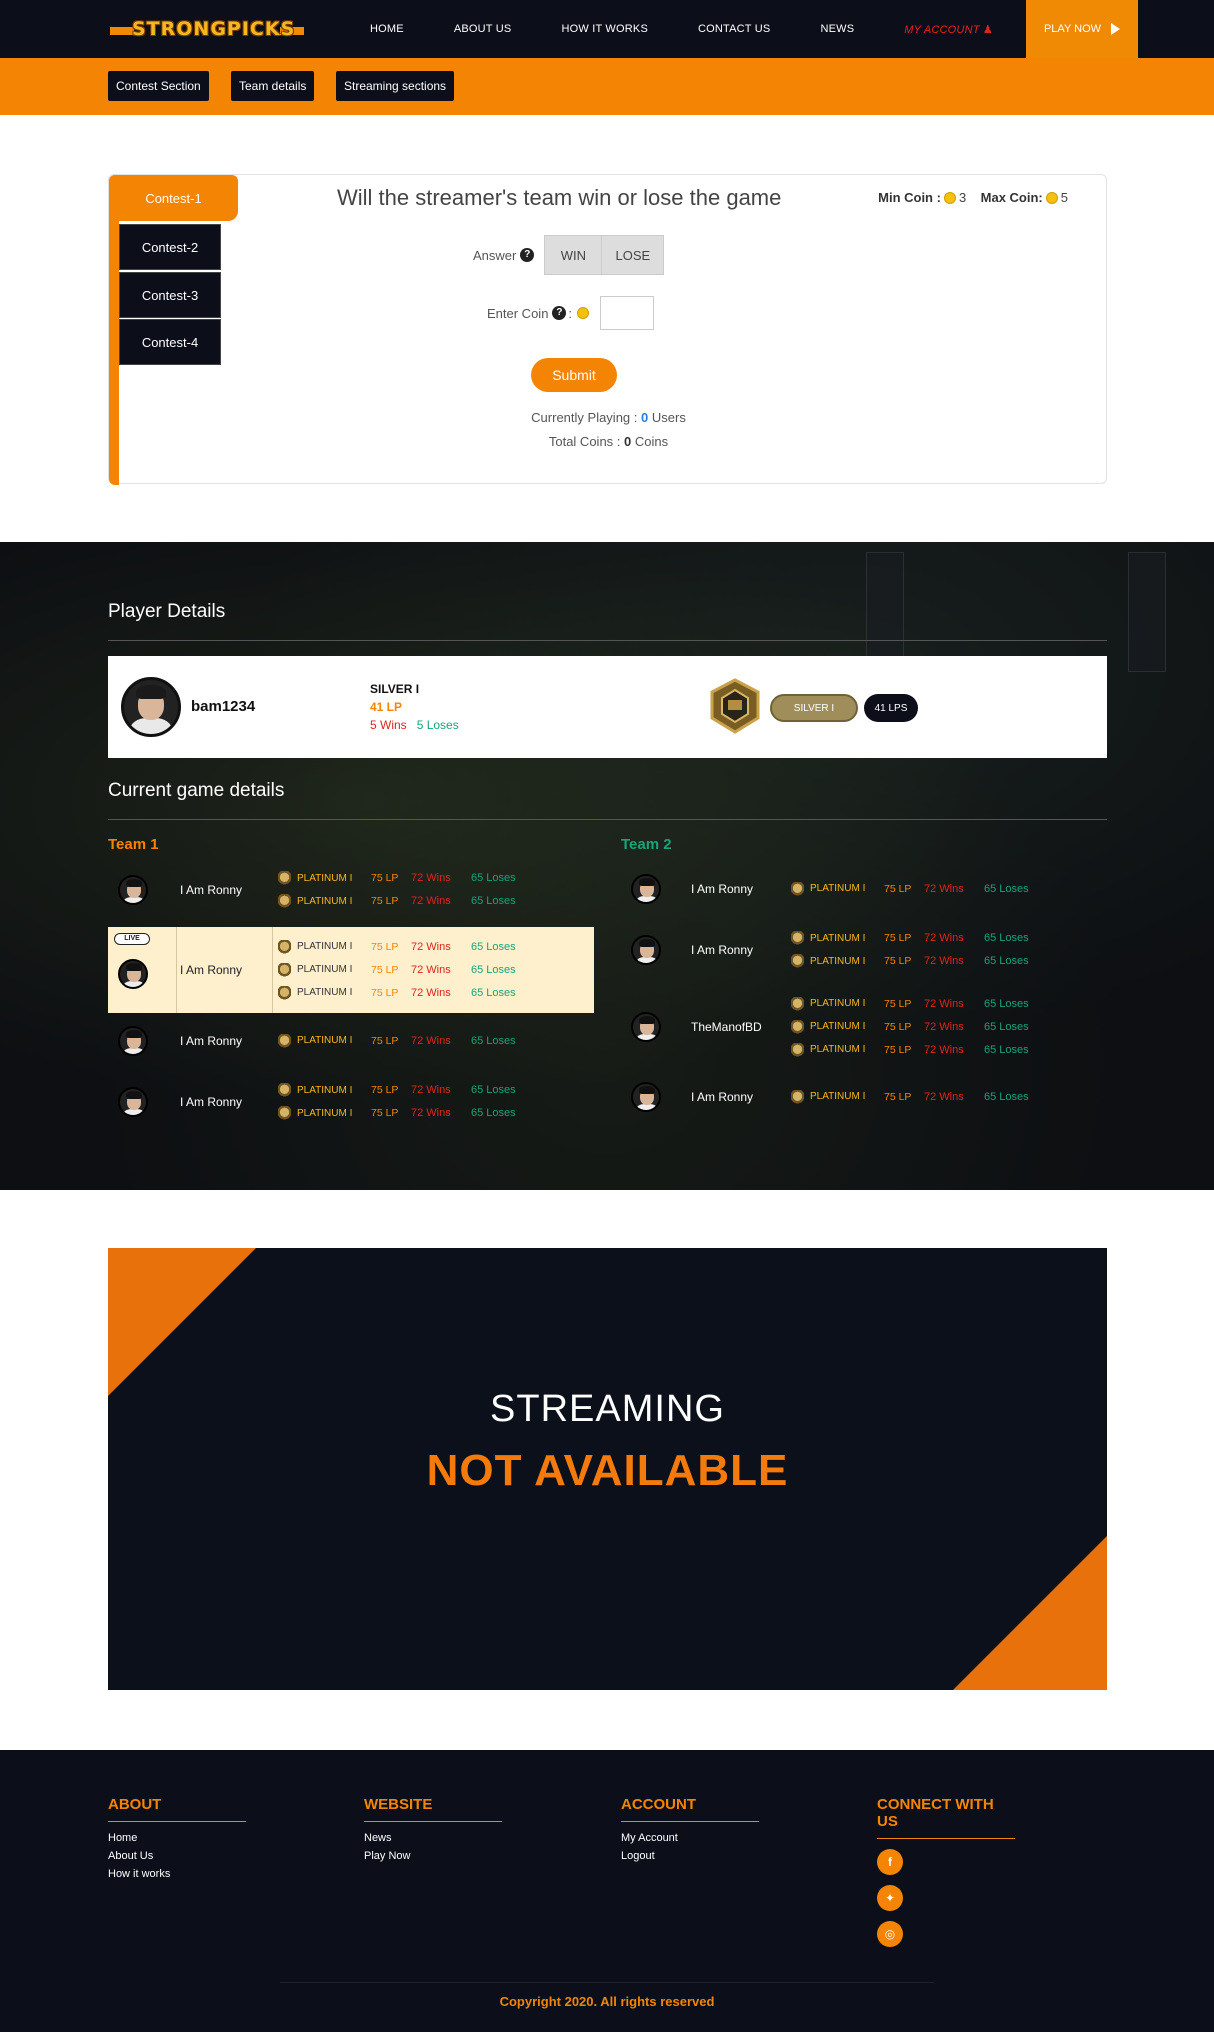  I want to click on win-button: WIN, so click(573, 255).